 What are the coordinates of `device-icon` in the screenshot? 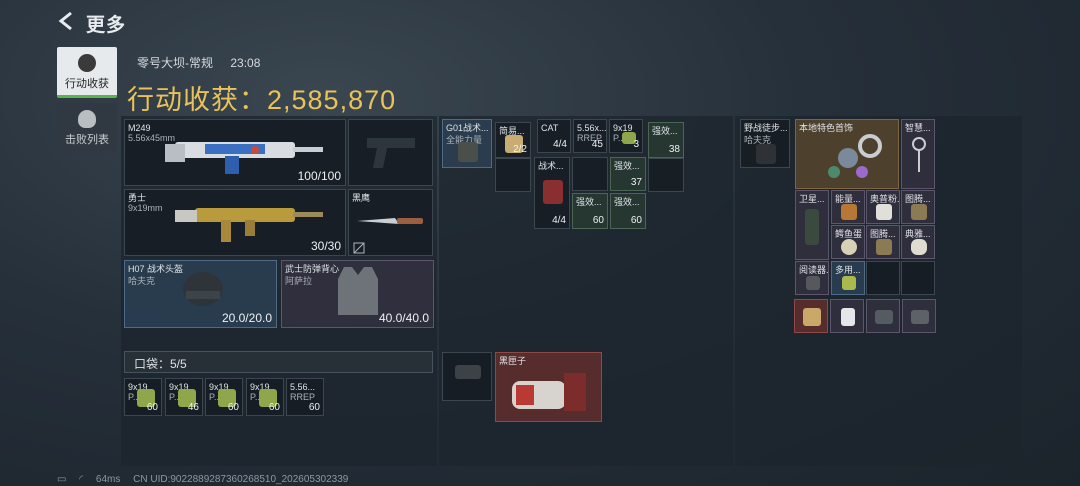 It's located at (884, 317).